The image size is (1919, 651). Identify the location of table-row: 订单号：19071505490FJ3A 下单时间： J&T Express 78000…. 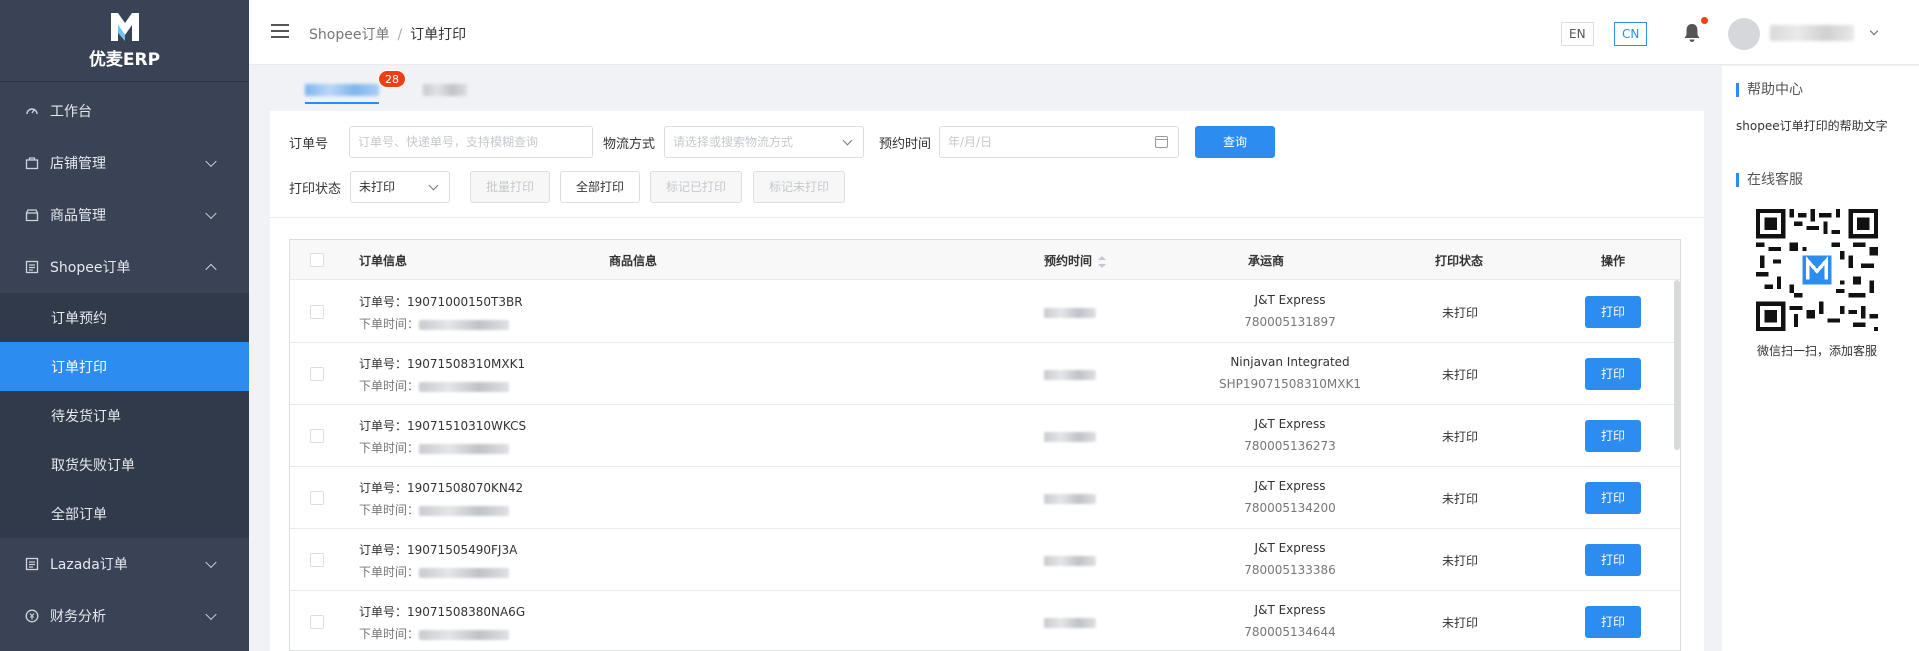
(985, 560).